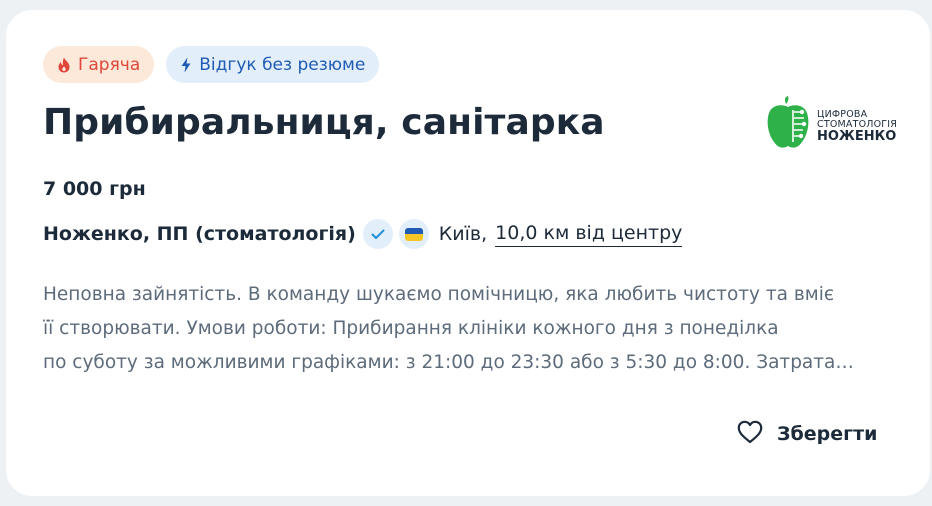  I want to click on hot-tag-label: Гаряча, so click(109, 64).